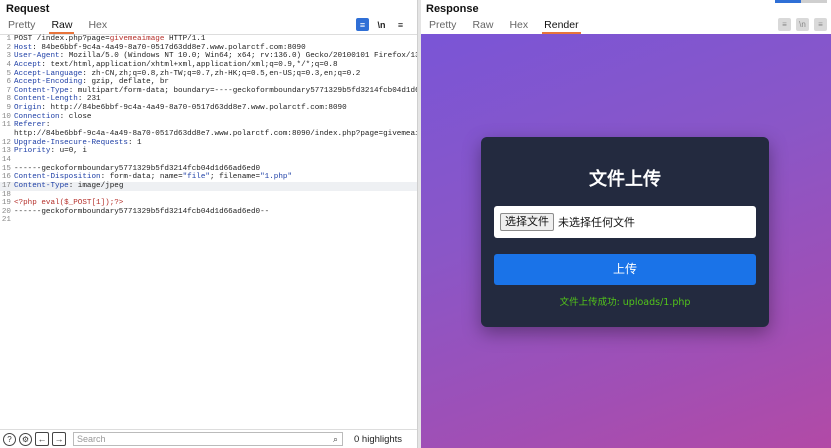  I want to click on code-token: Accept, so click(28, 64).